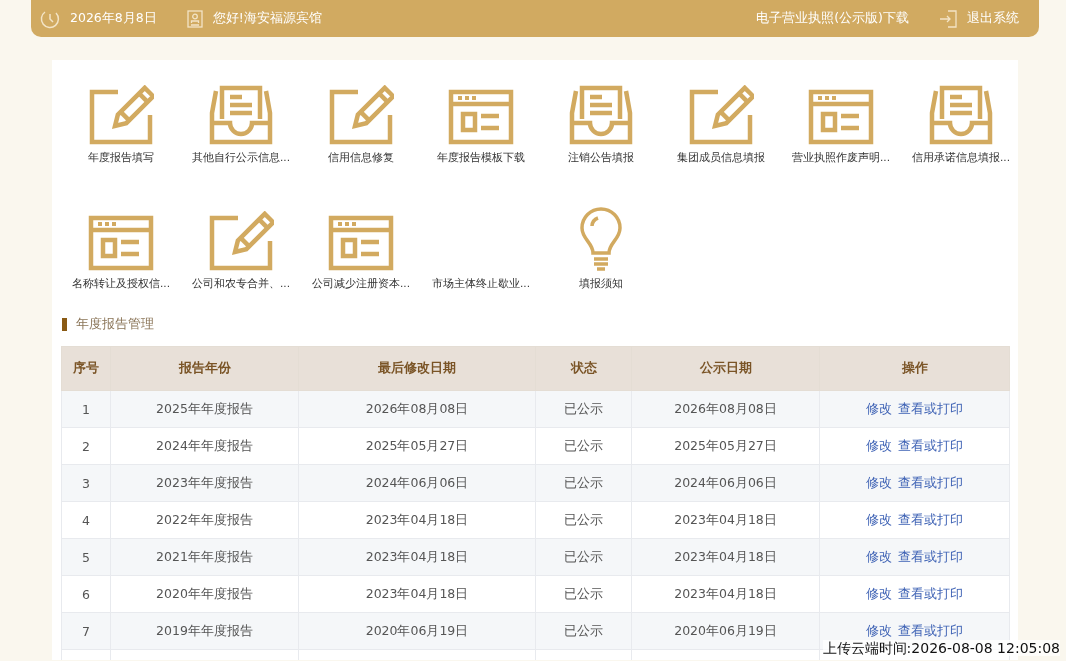  I want to click on logout-icon, so click(948, 18).